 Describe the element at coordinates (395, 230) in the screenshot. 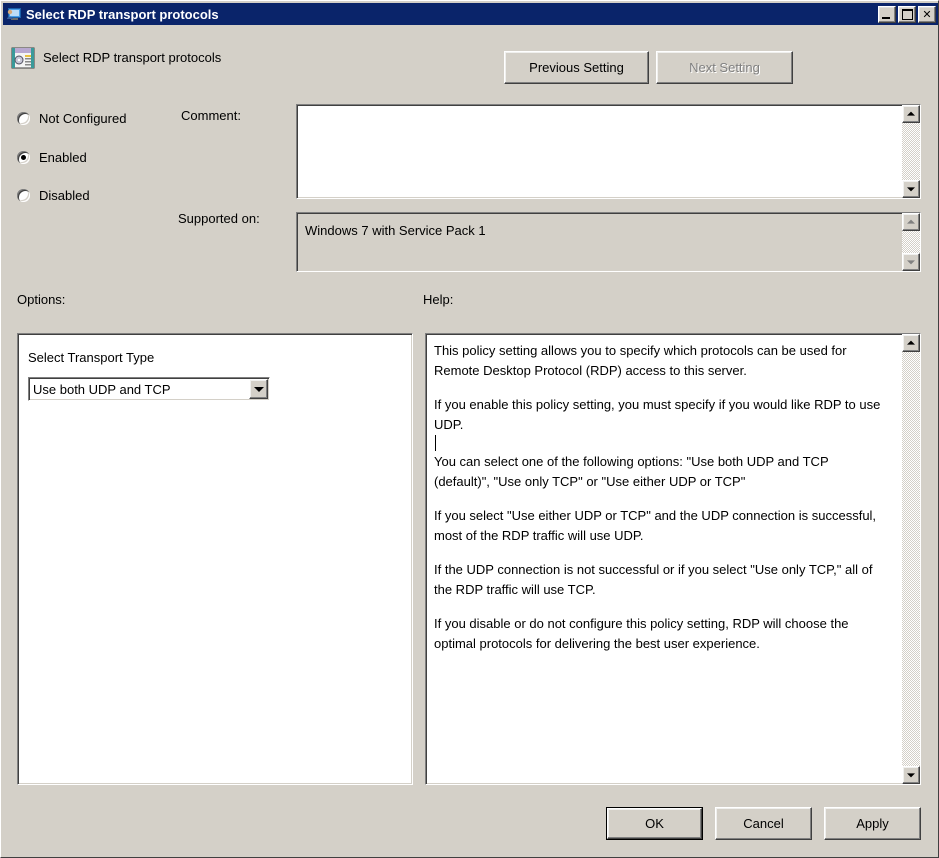

I see `supported-on-value: Windows 7 with Service Pack 1` at that location.